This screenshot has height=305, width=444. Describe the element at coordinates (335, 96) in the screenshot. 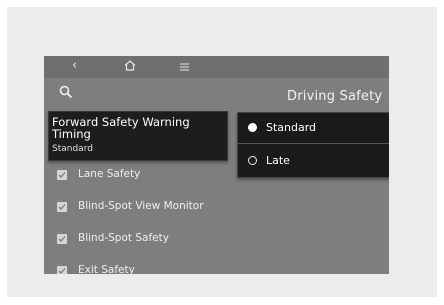

I see `section-title: Driving Safety` at that location.